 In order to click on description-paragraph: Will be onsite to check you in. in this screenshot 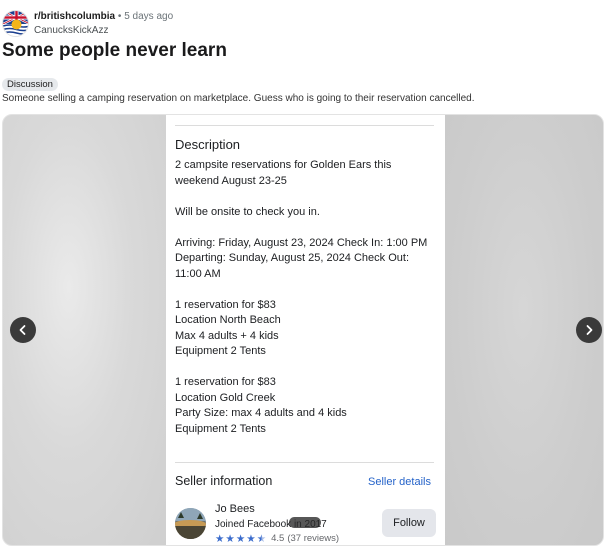, I will do `click(247, 211)`.